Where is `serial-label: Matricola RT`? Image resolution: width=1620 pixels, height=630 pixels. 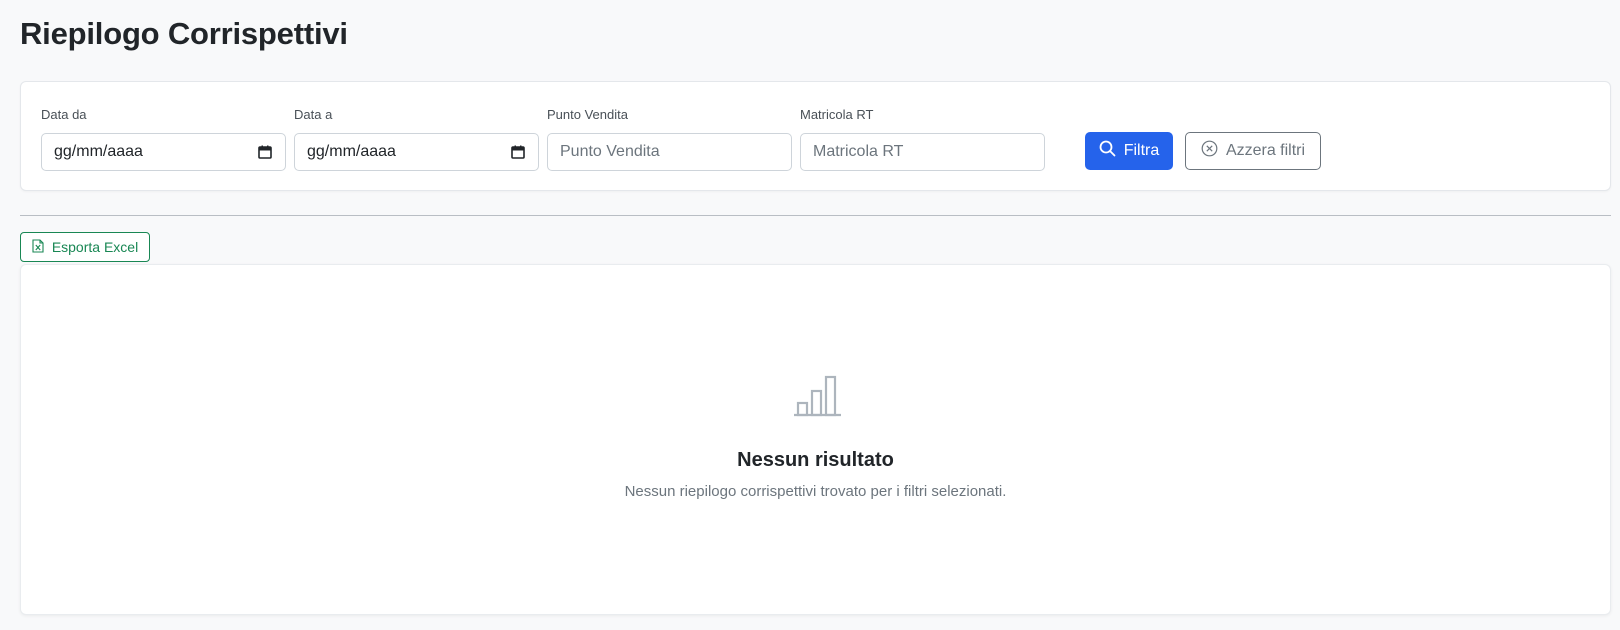 serial-label: Matricola RT is located at coordinates (837, 114).